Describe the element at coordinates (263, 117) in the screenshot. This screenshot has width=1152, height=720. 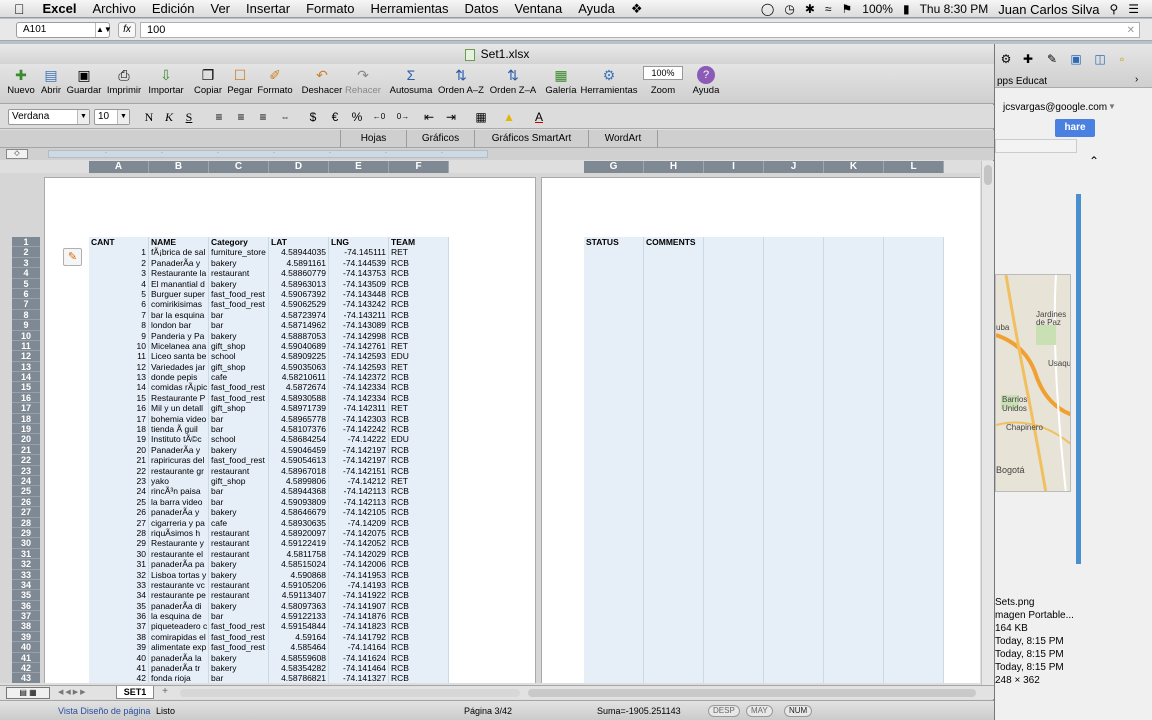
I see `align-right-icon: ≡` at that location.